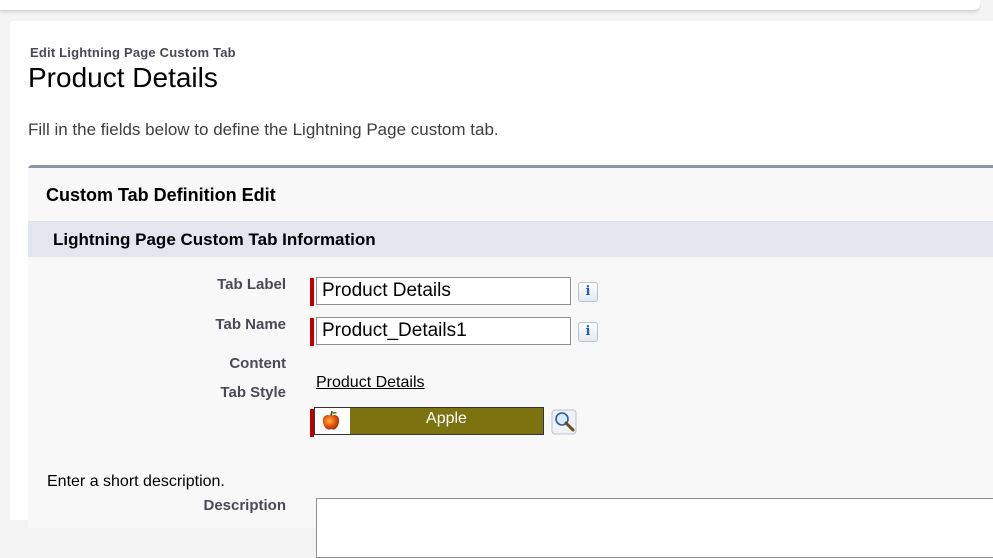 The height and width of the screenshot is (558, 993). What do you see at coordinates (214, 239) in the screenshot?
I see `section-title: Lightning Page Custom Tab Information` at bounding box center [214, 239].